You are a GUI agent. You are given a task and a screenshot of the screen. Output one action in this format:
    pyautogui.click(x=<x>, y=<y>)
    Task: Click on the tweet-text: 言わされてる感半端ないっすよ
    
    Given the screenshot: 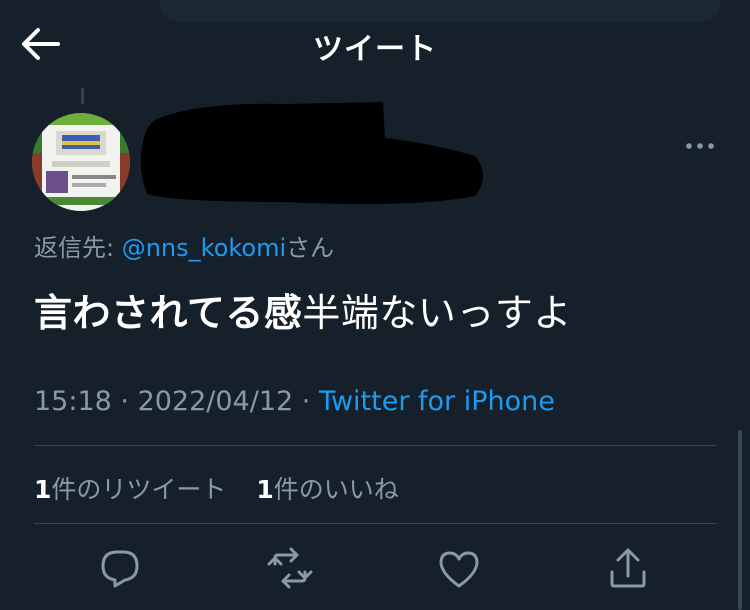 What is the action you would take?
    pyautogui.click(x=303, y=309)
    